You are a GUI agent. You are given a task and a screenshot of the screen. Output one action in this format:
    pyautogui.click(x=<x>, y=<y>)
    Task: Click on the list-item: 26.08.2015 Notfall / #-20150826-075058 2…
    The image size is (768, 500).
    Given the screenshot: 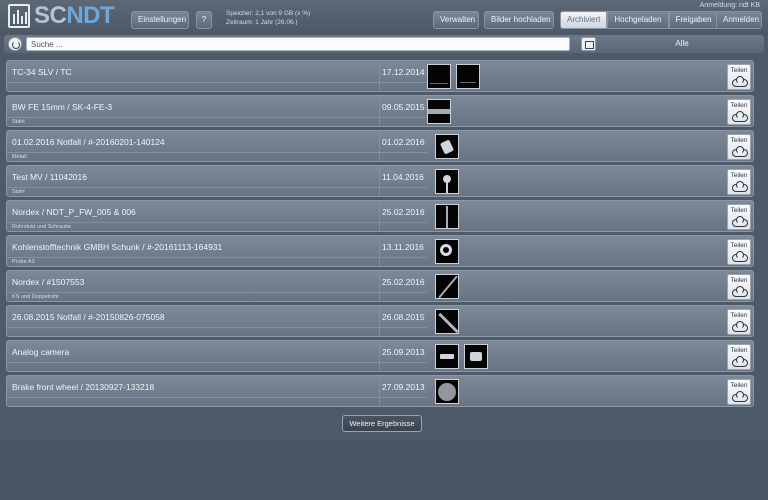 What is the action you would take?
    pyautogui.click(x=380, y=321)
    